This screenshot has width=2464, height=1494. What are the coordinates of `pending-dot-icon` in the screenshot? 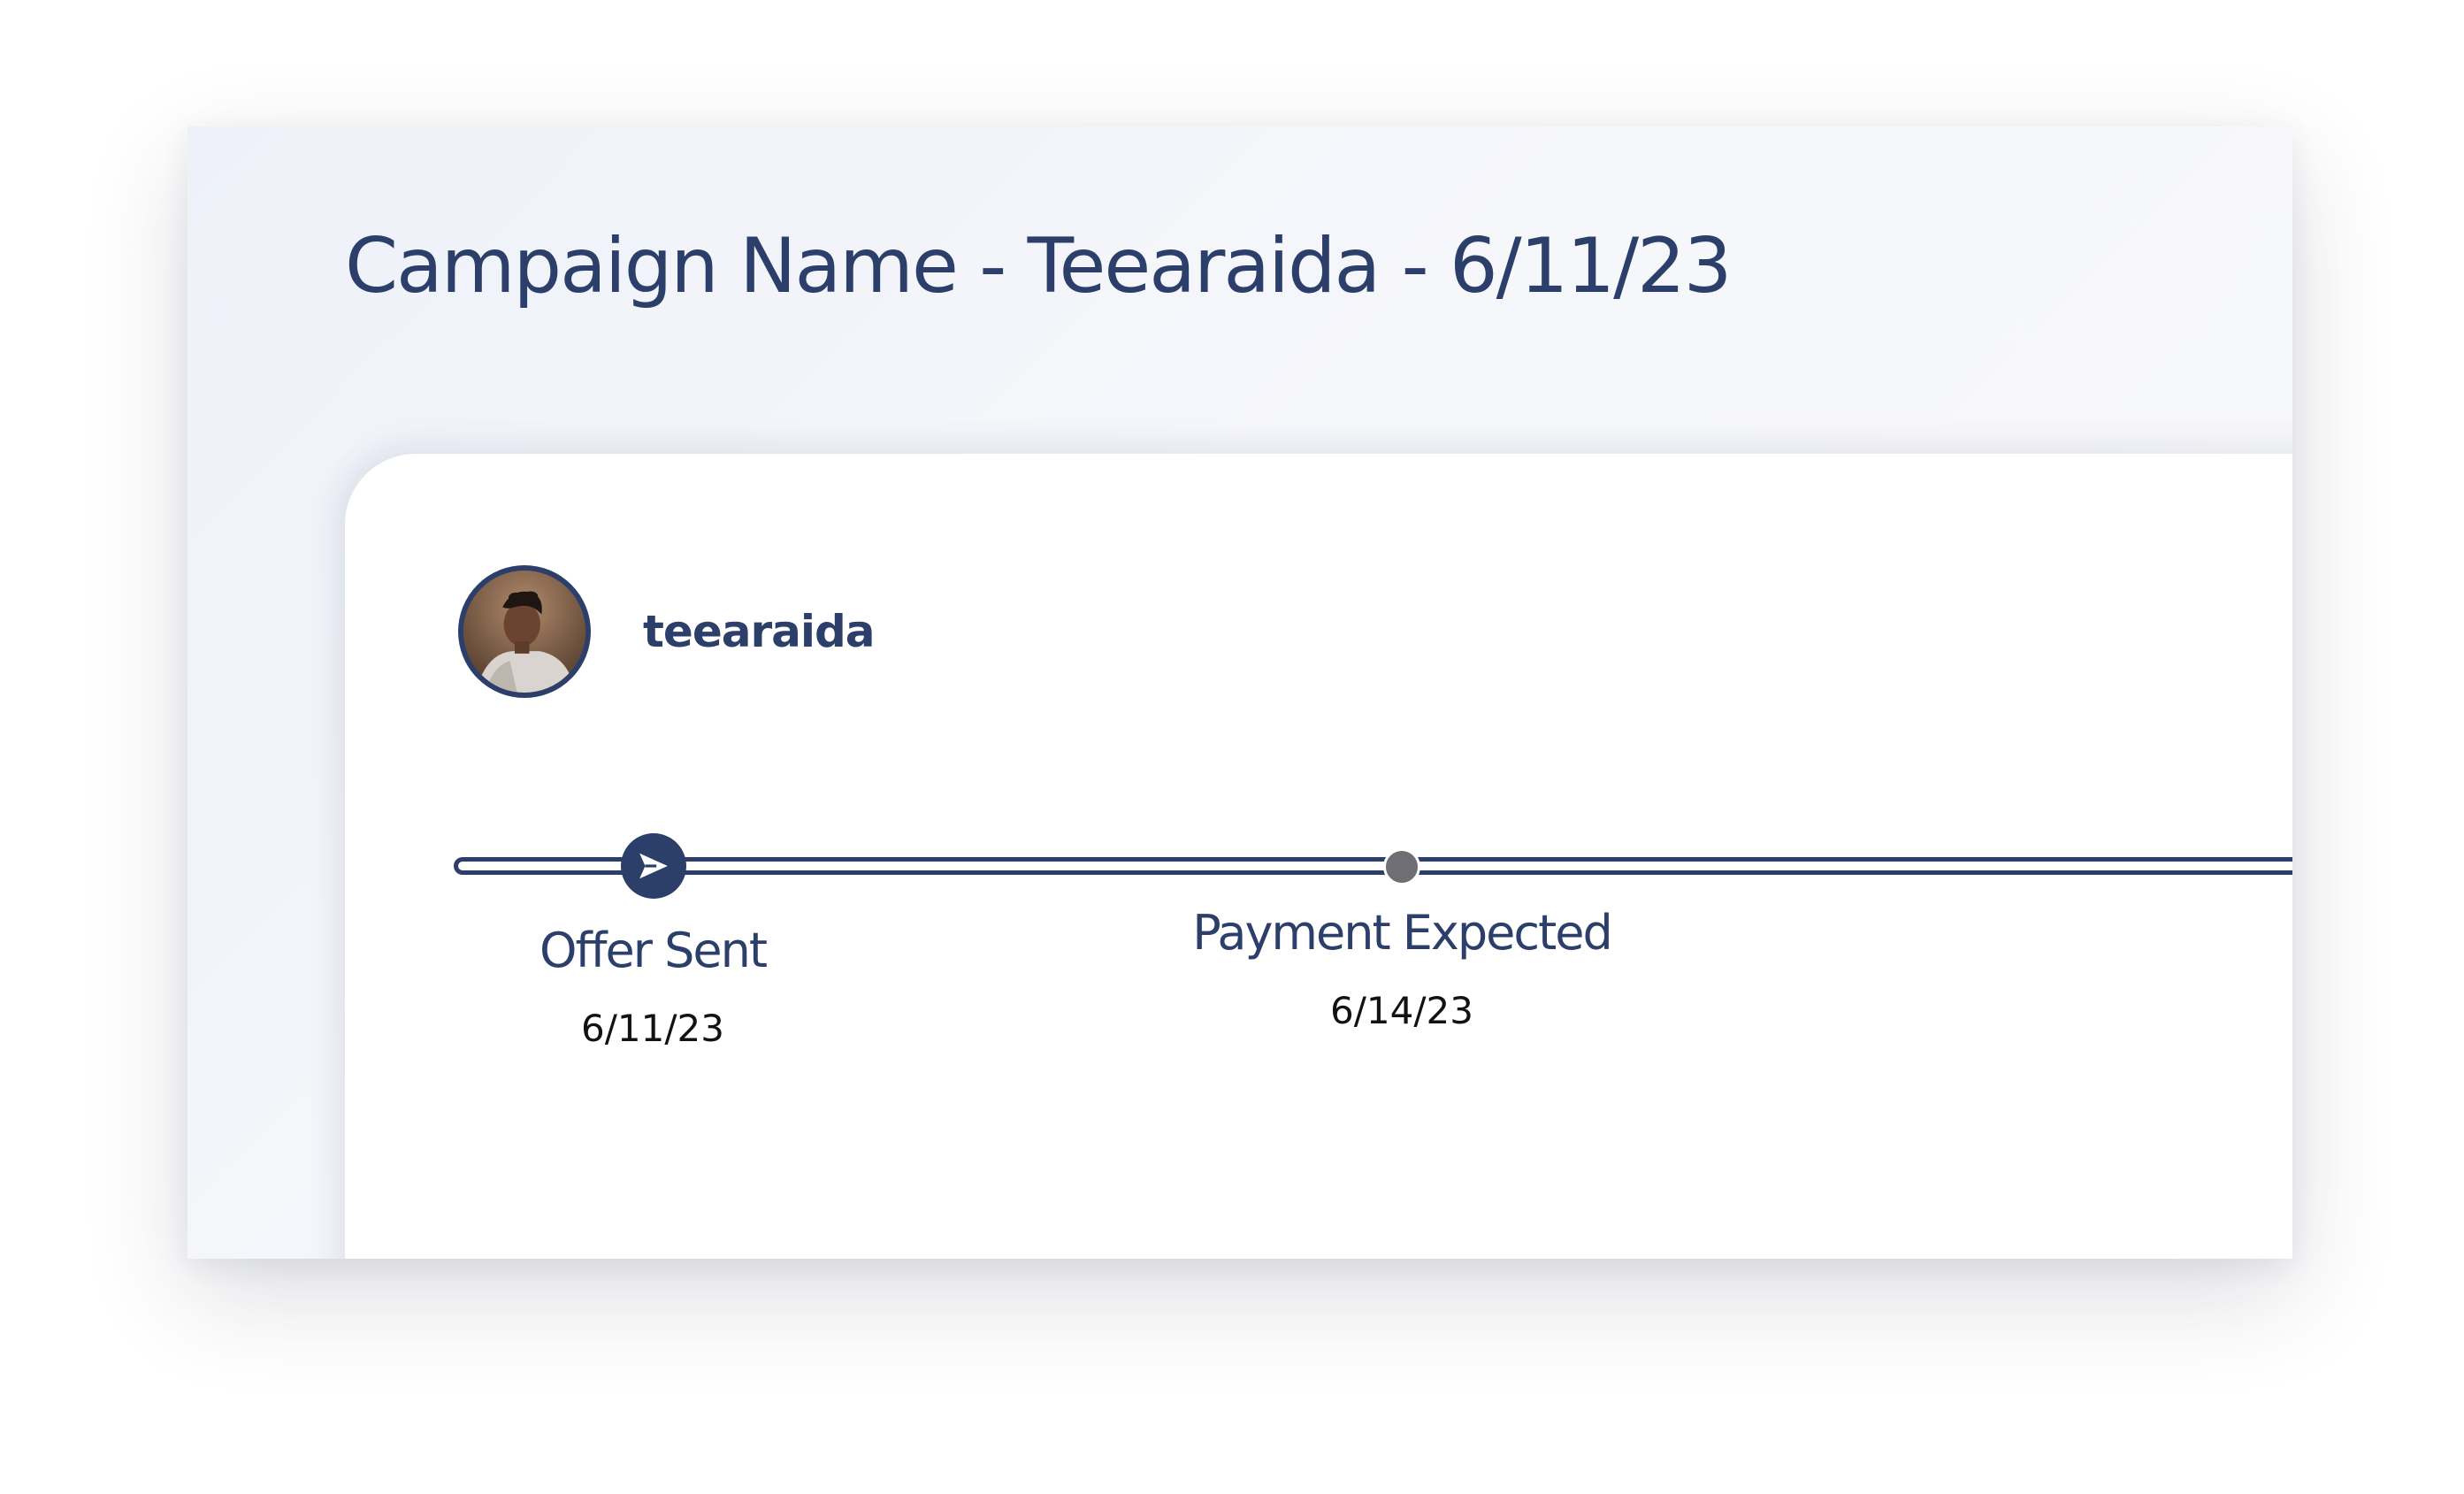 It's located at (1401, 866).